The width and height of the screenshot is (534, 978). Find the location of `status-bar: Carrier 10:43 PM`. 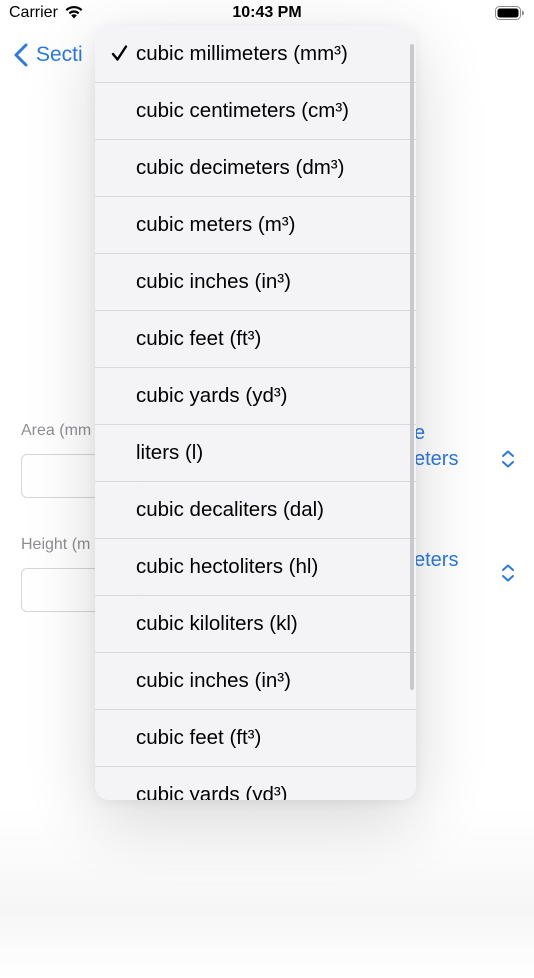

status-bar: Carrier 10:43 PM is located at coordinates (267, 14).